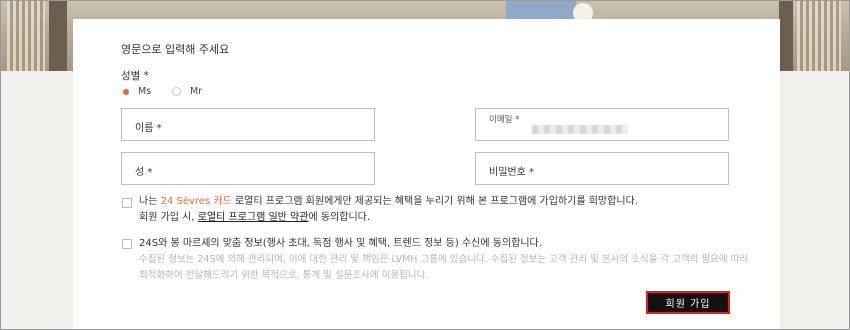  Describe the element at coordinates (602, 168) in the screenshot. I see `password-field: 비밀번호 *` at that location.